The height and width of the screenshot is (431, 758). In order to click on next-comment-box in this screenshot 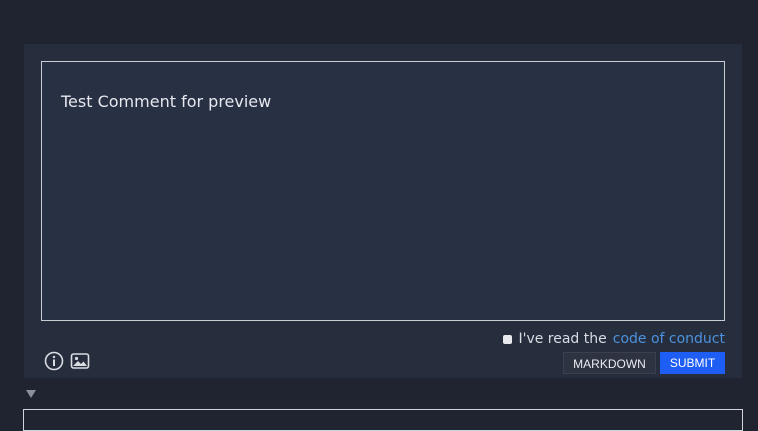, I will do `click(383, 420)`.